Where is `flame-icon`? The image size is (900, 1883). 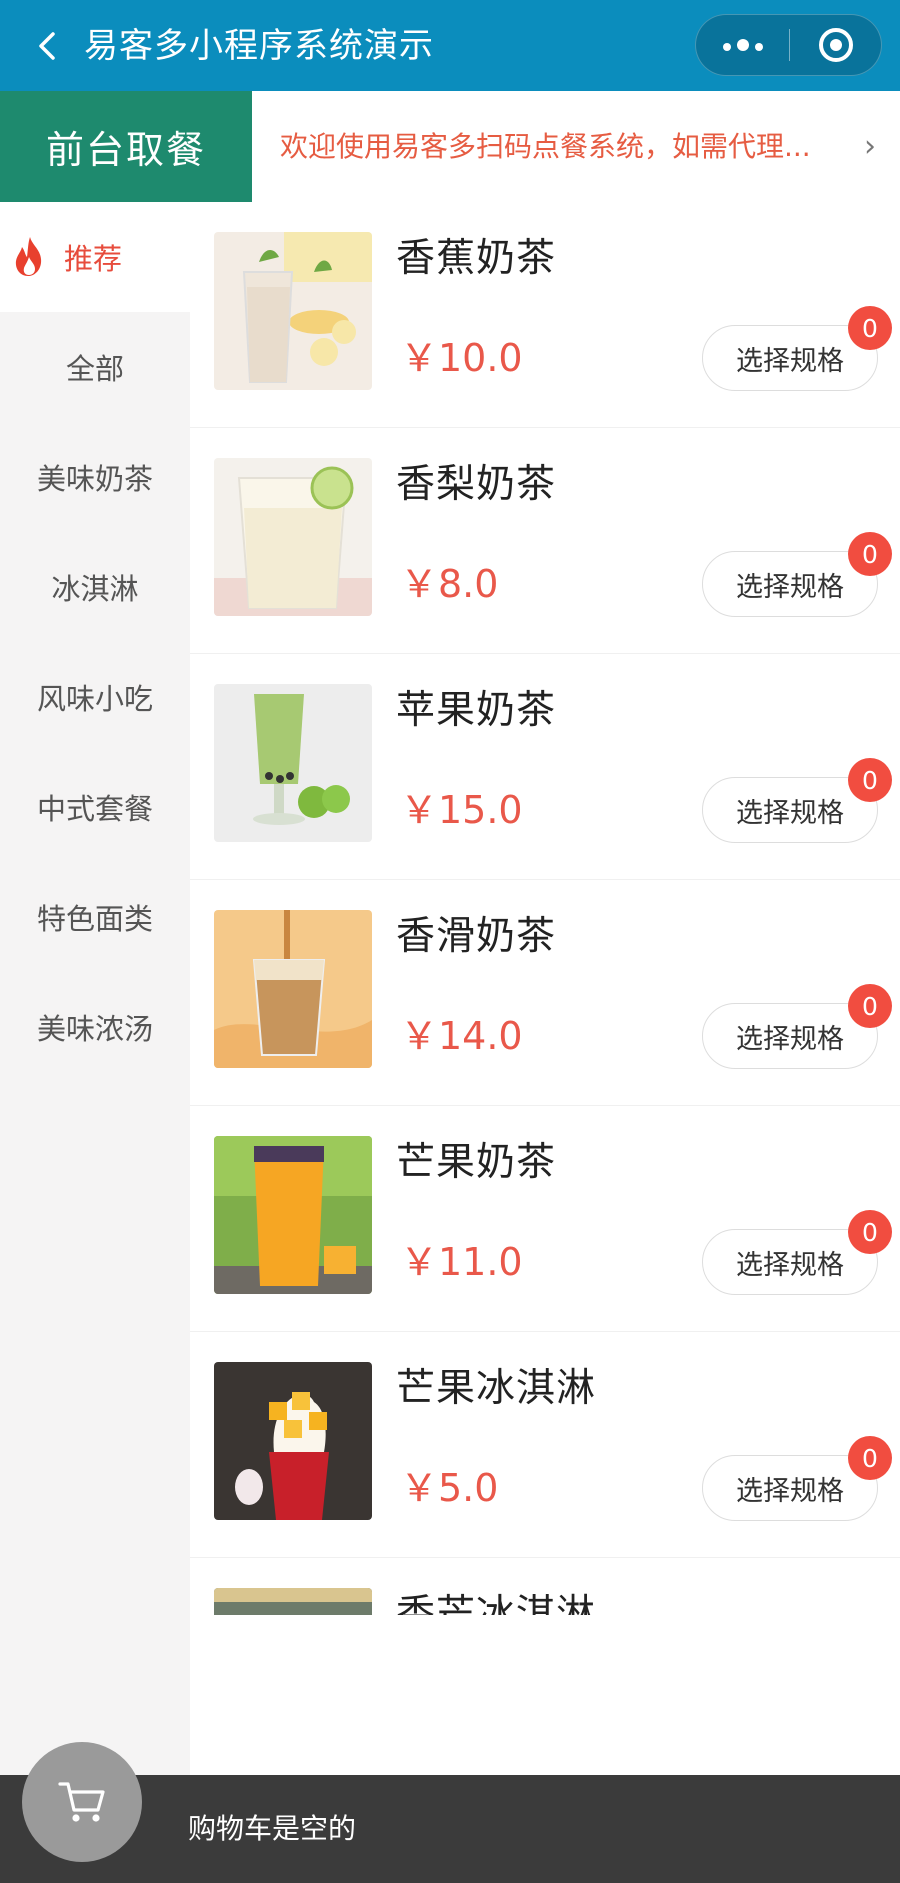 flame-icon is located at coordinates (28, 256).